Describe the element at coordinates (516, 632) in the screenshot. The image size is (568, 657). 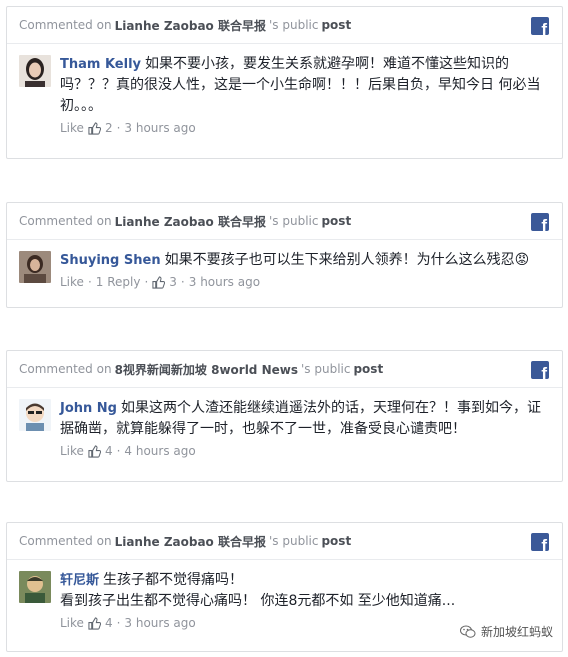
I see `watermark-text: 新加坡红蚂蚁` at that location.